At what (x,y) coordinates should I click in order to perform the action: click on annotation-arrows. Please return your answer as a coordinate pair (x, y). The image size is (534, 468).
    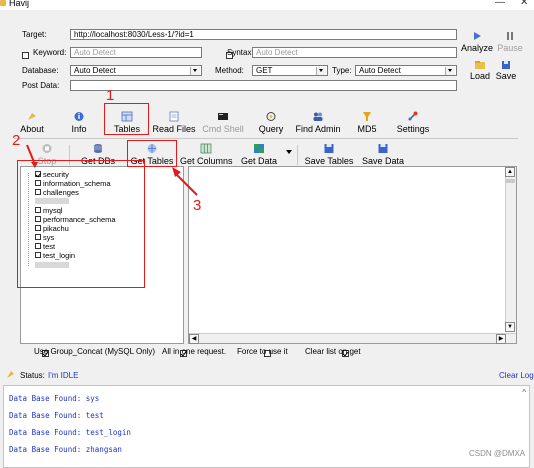
    Looking at the image, I should click on (112, 170).